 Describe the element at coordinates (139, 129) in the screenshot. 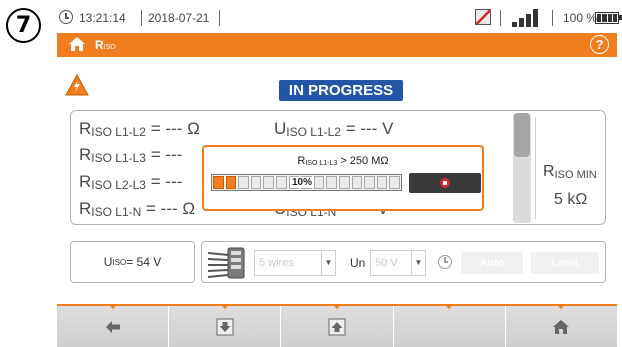

I see `result-riso-l1-l2: RISO L1-L2 = --- Ω` at that location.